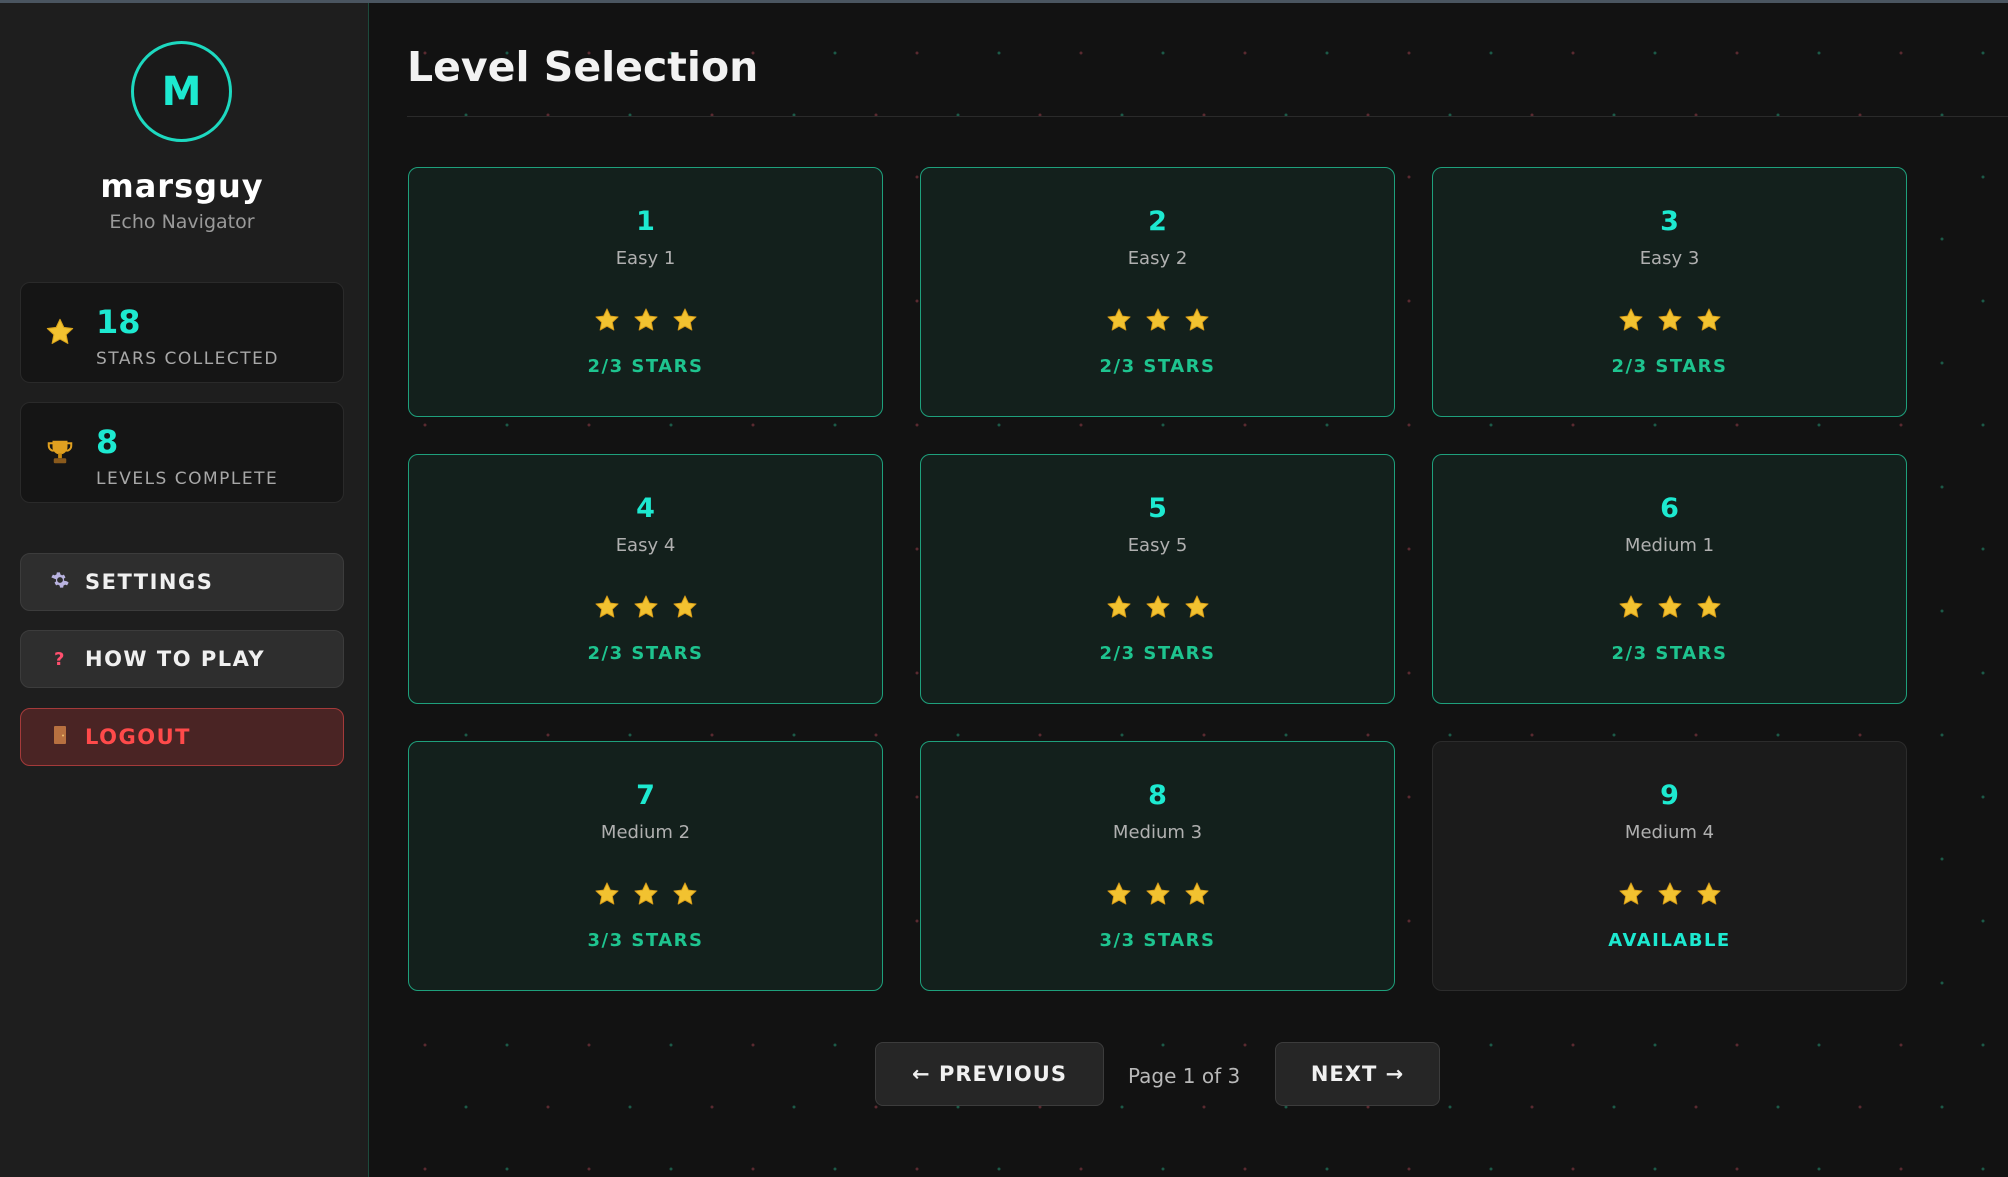  Describe the element at coordinates (645, 545) in the screenshot. I see `level-name: Easy 4` at that location.